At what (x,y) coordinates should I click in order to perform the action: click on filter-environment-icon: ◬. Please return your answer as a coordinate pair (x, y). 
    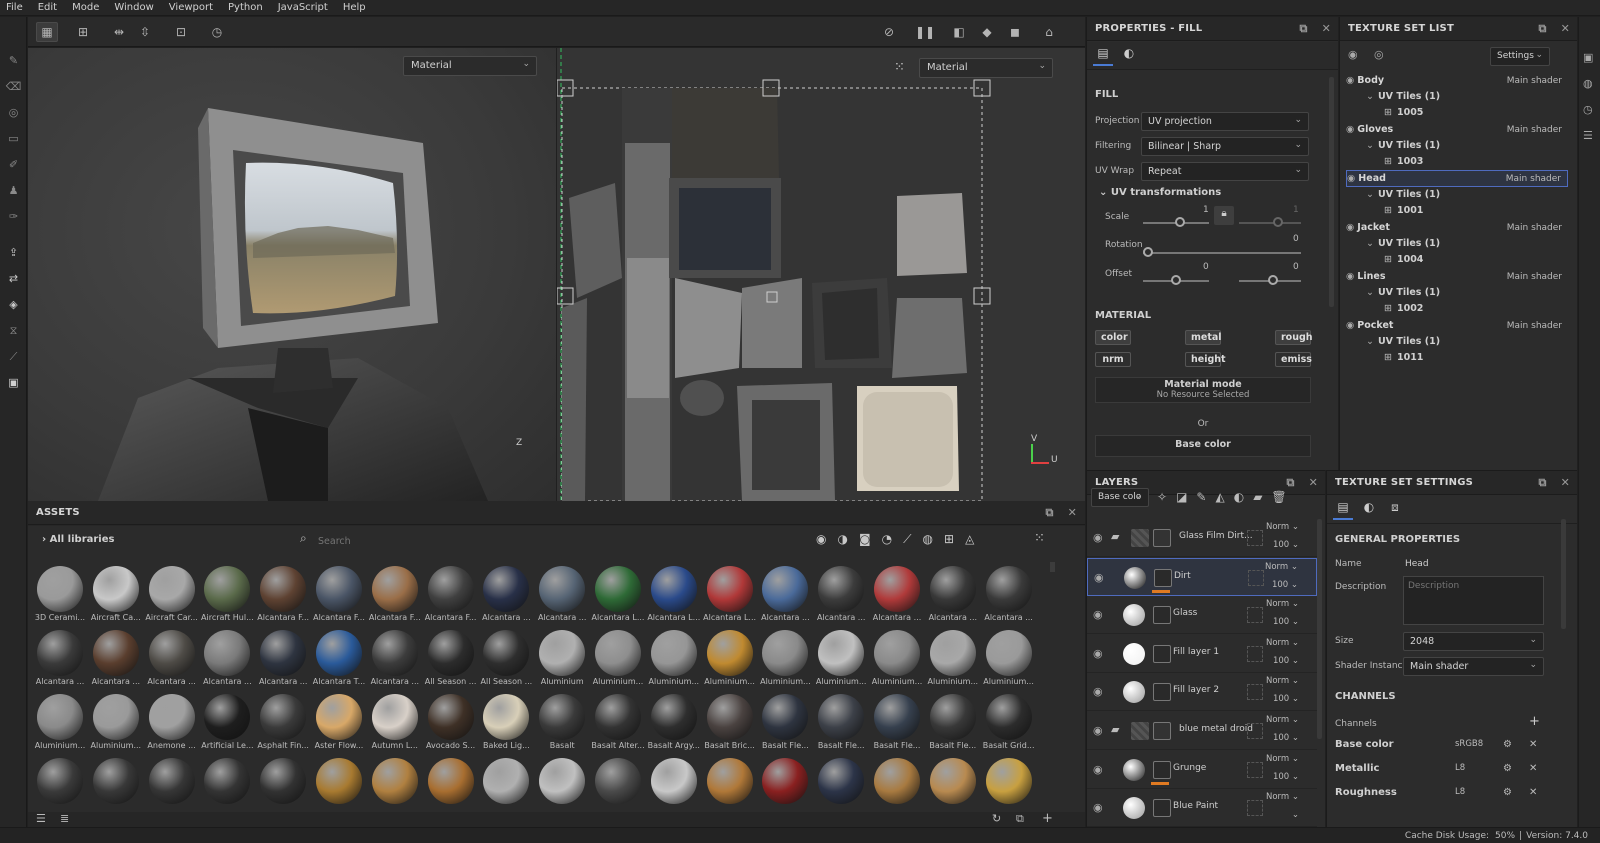
    Looking at the image, I should click on (969, 539).